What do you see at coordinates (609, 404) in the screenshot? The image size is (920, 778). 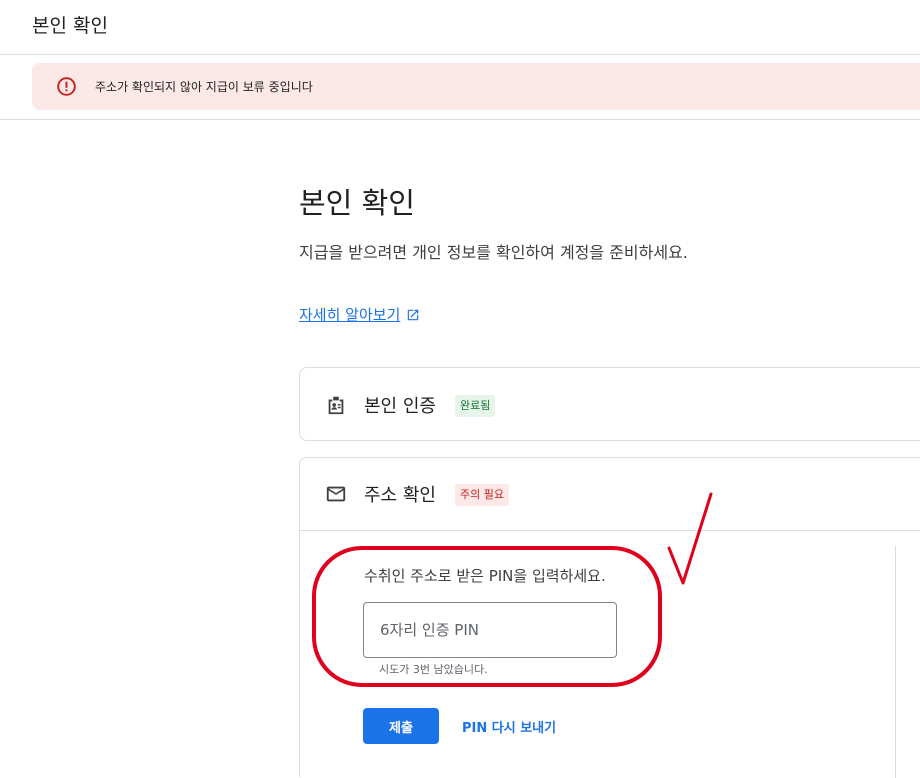 I see `identity-verification-card: 본인 인증 완료됨` at bounding box center [609, 404].